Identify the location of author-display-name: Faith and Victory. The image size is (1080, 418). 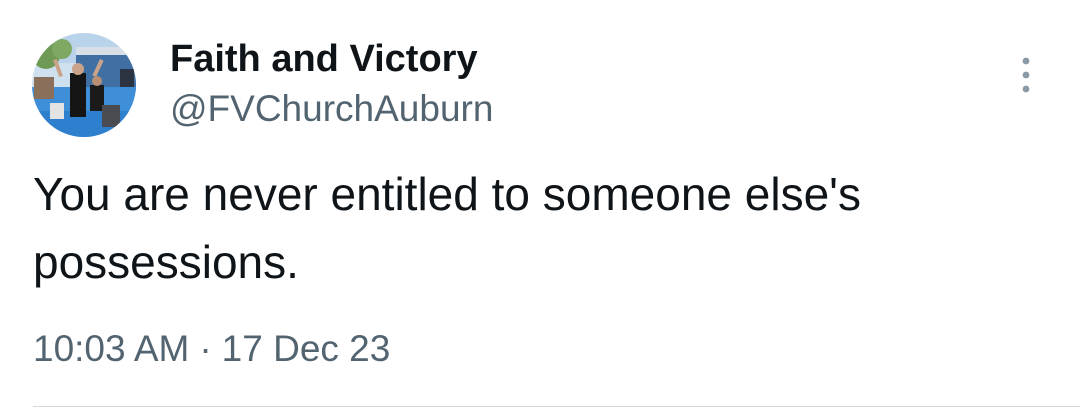
(324, 59).